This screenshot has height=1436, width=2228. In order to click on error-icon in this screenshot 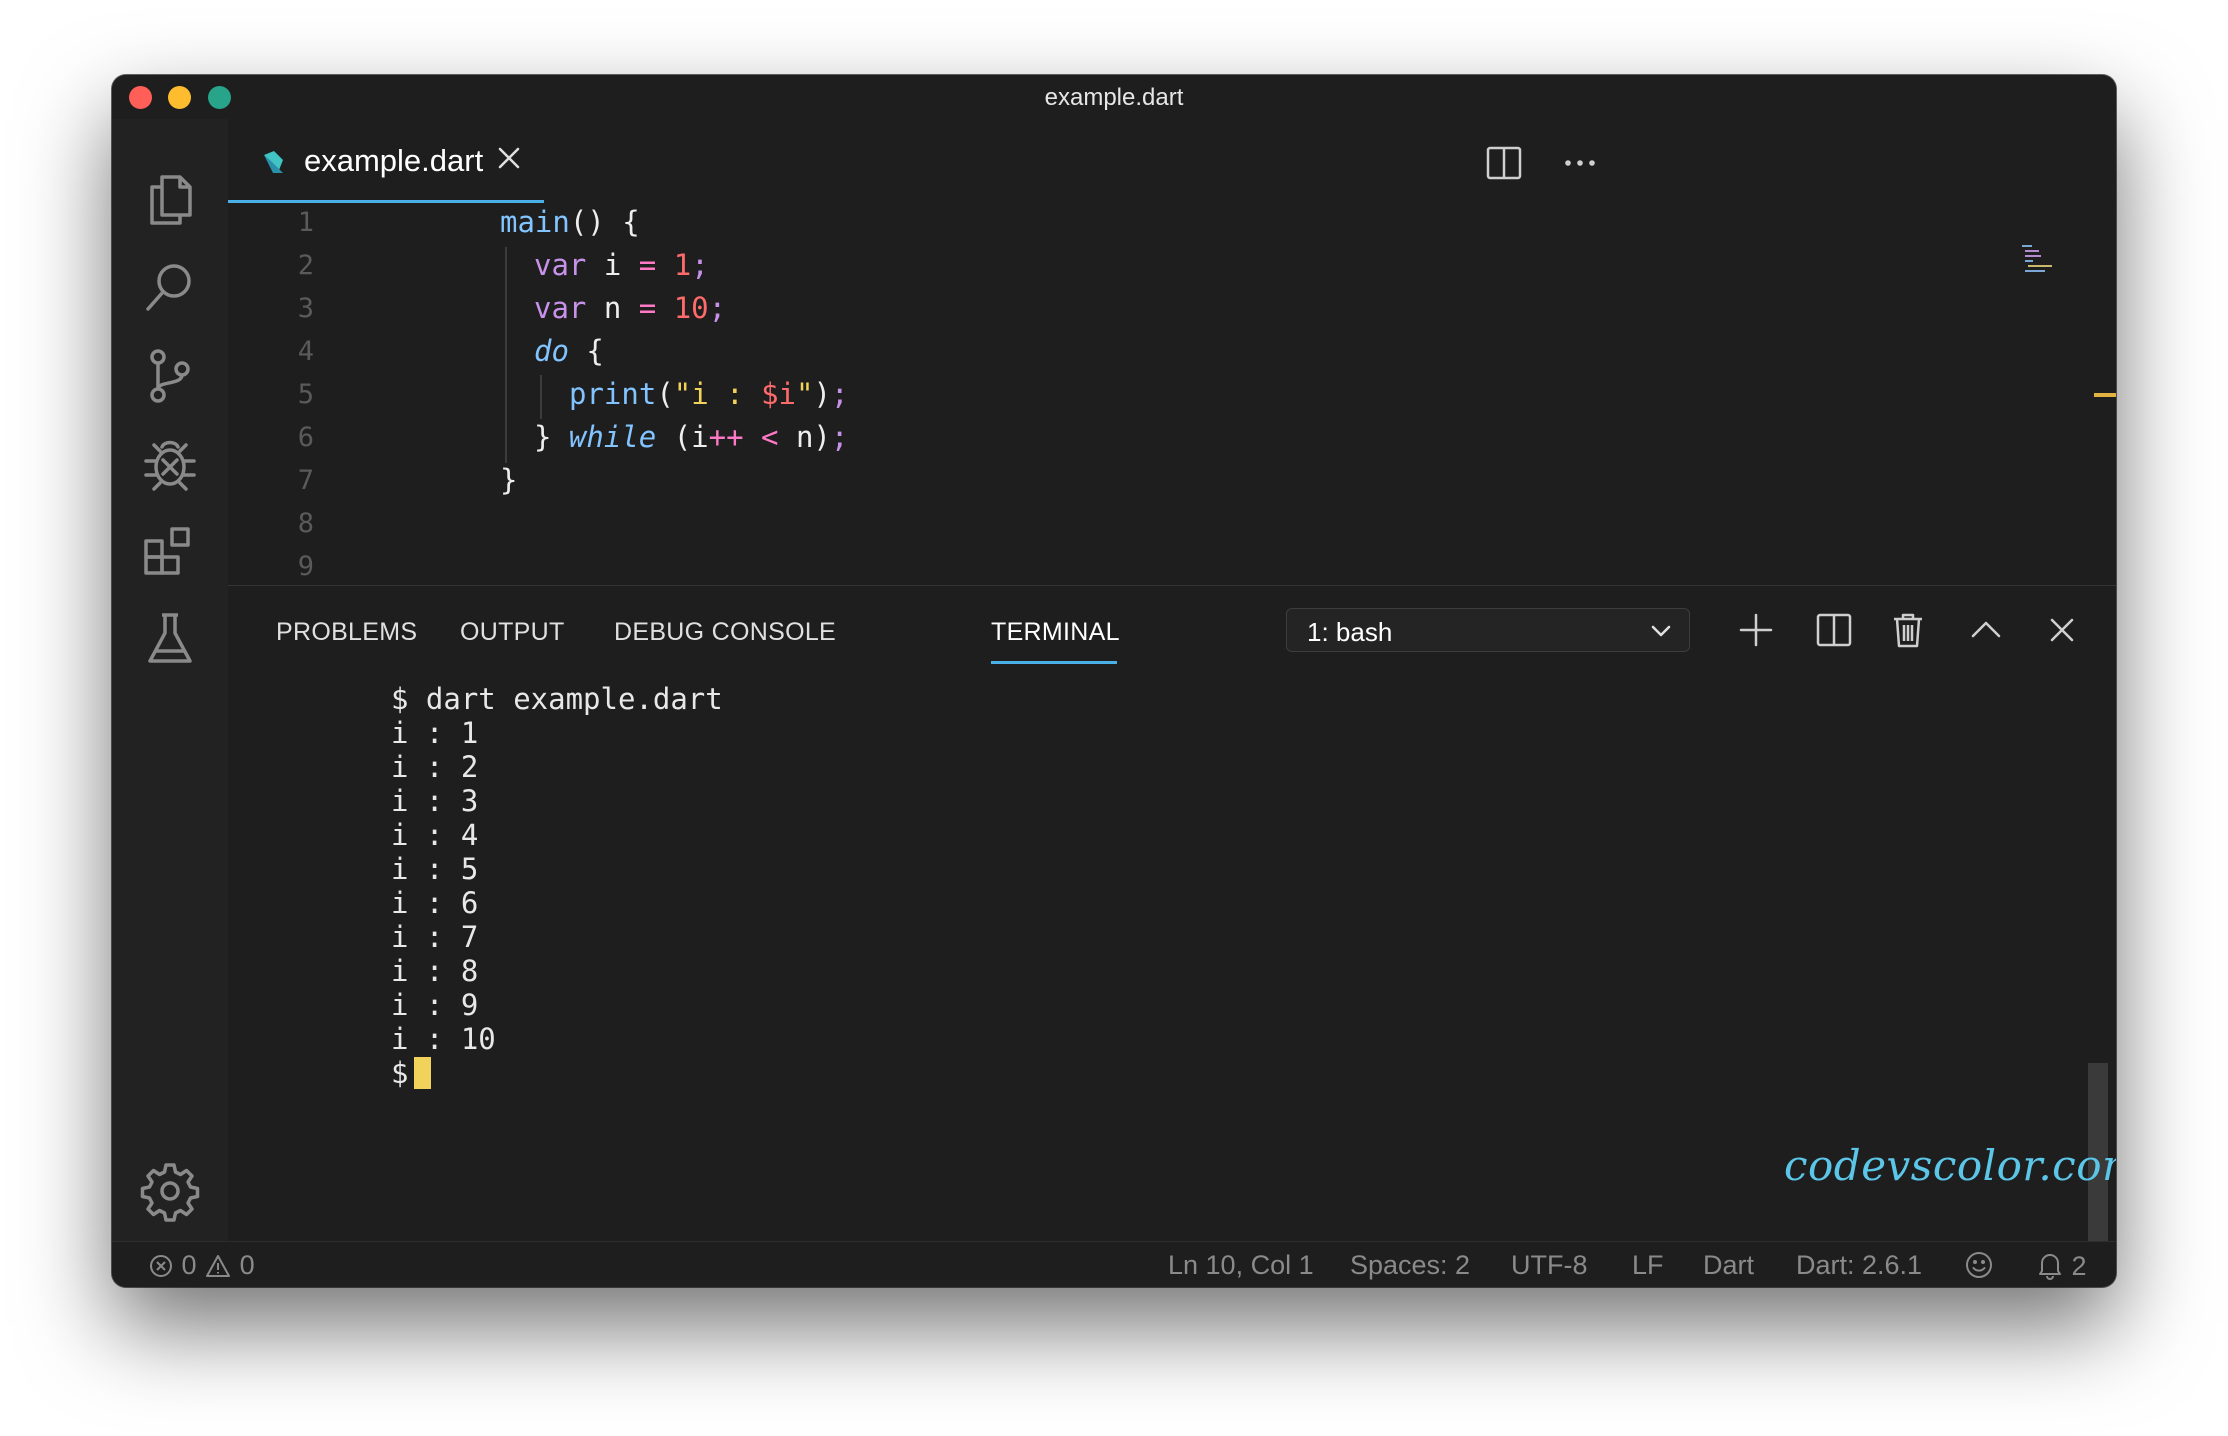, I will do `click(161, 1266)`.